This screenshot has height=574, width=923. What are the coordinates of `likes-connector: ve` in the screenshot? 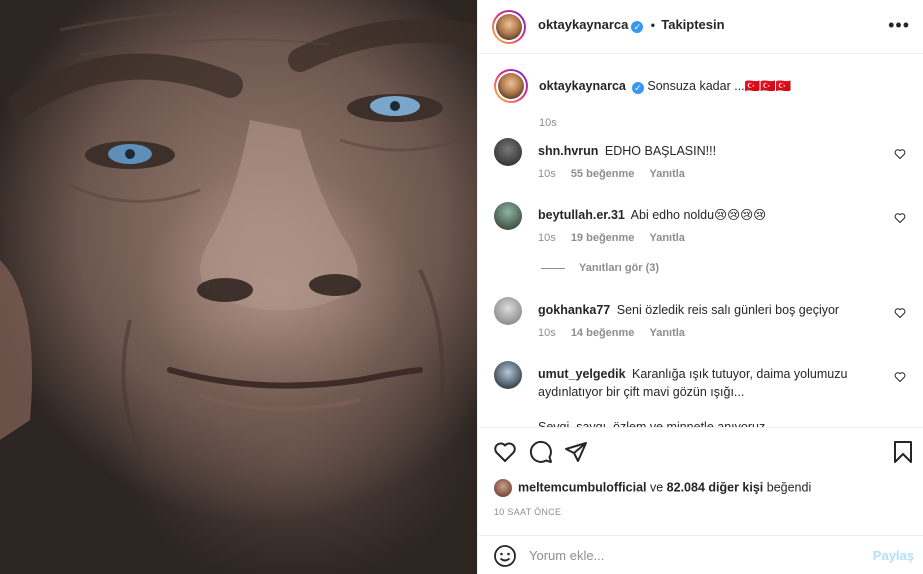 It's located at (656, 487).